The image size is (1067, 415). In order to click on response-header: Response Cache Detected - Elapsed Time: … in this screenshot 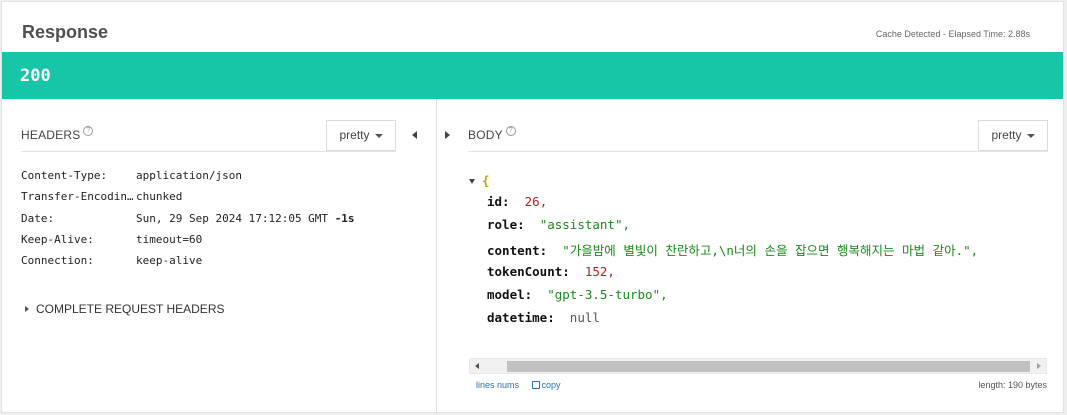, I will do `click(532, 27)`.